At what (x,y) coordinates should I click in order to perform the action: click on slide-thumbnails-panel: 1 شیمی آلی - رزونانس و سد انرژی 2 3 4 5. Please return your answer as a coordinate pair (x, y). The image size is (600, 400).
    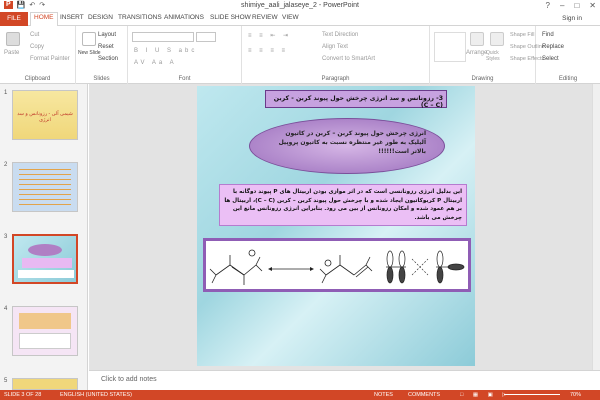
    Looking at the image, I should click on (44, 237).